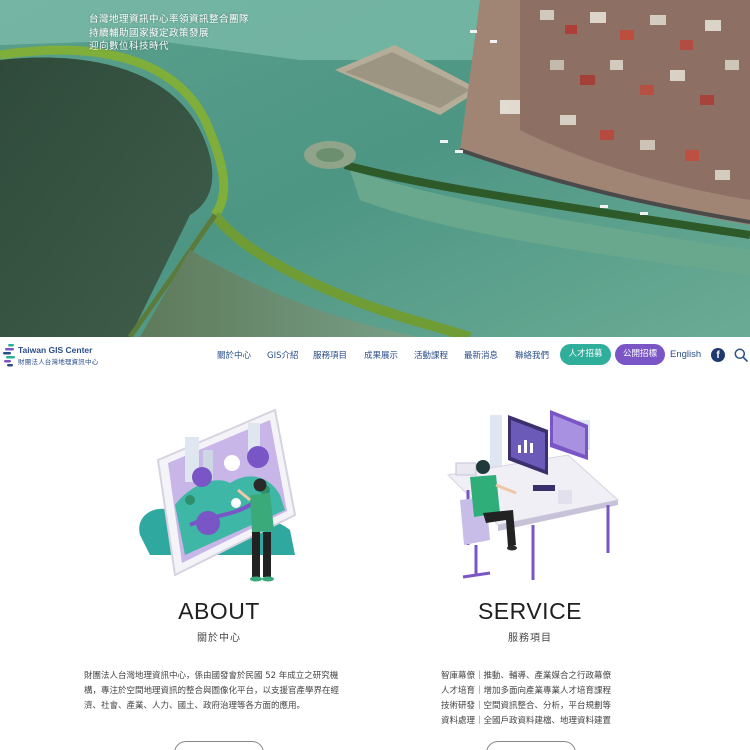  Describe the element at coordinates (741, 355) in the screenshot. I see `search-icon` at that location.